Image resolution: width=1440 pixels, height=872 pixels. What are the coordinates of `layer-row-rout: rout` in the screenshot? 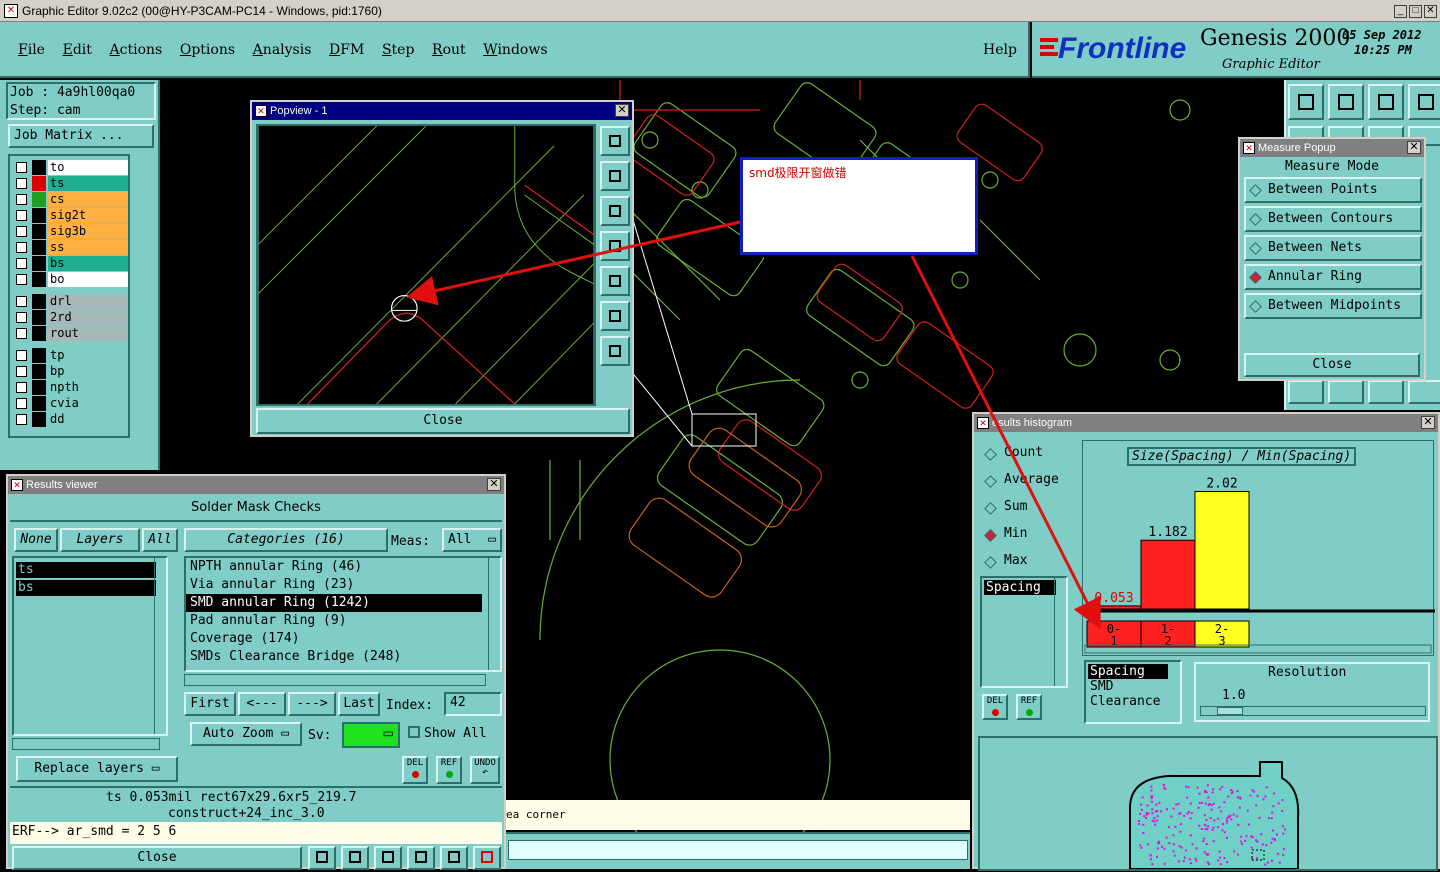 It's located at (70, 333).